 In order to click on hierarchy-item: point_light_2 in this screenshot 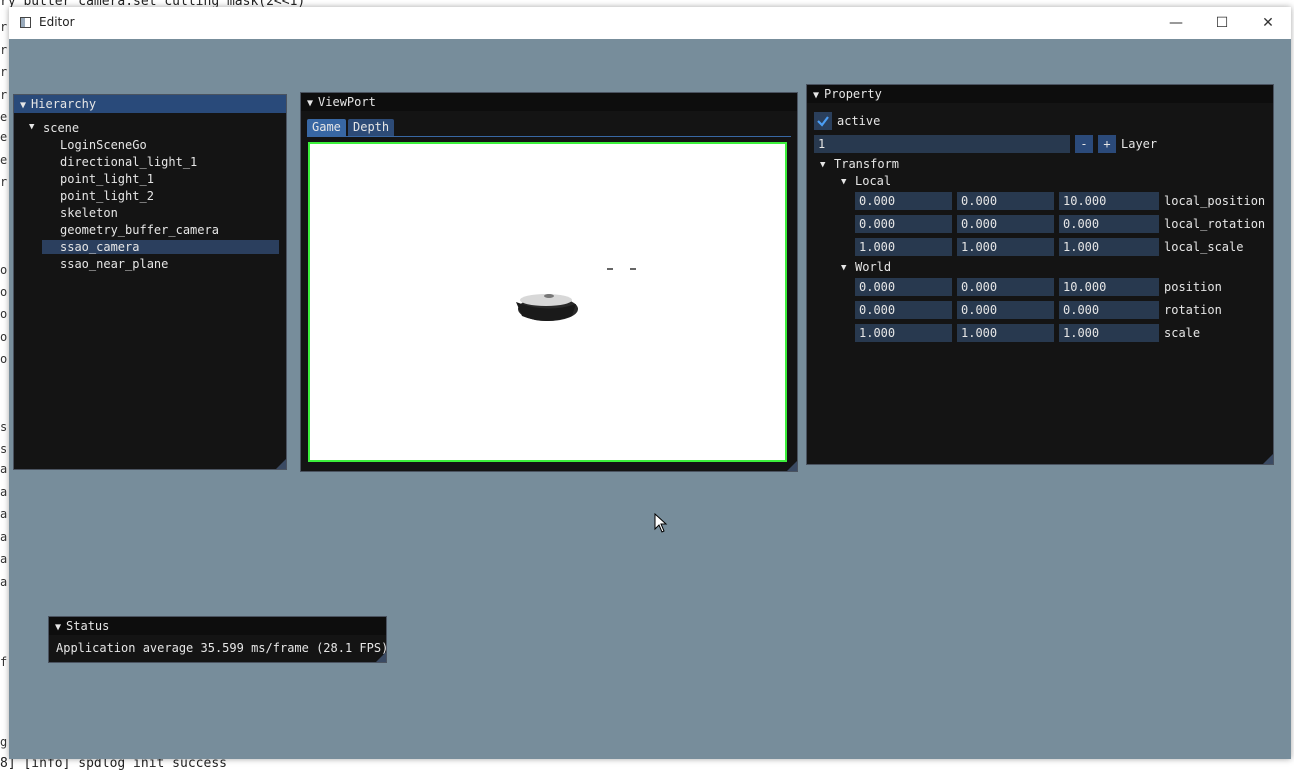, I will do `click(107, 196)`.